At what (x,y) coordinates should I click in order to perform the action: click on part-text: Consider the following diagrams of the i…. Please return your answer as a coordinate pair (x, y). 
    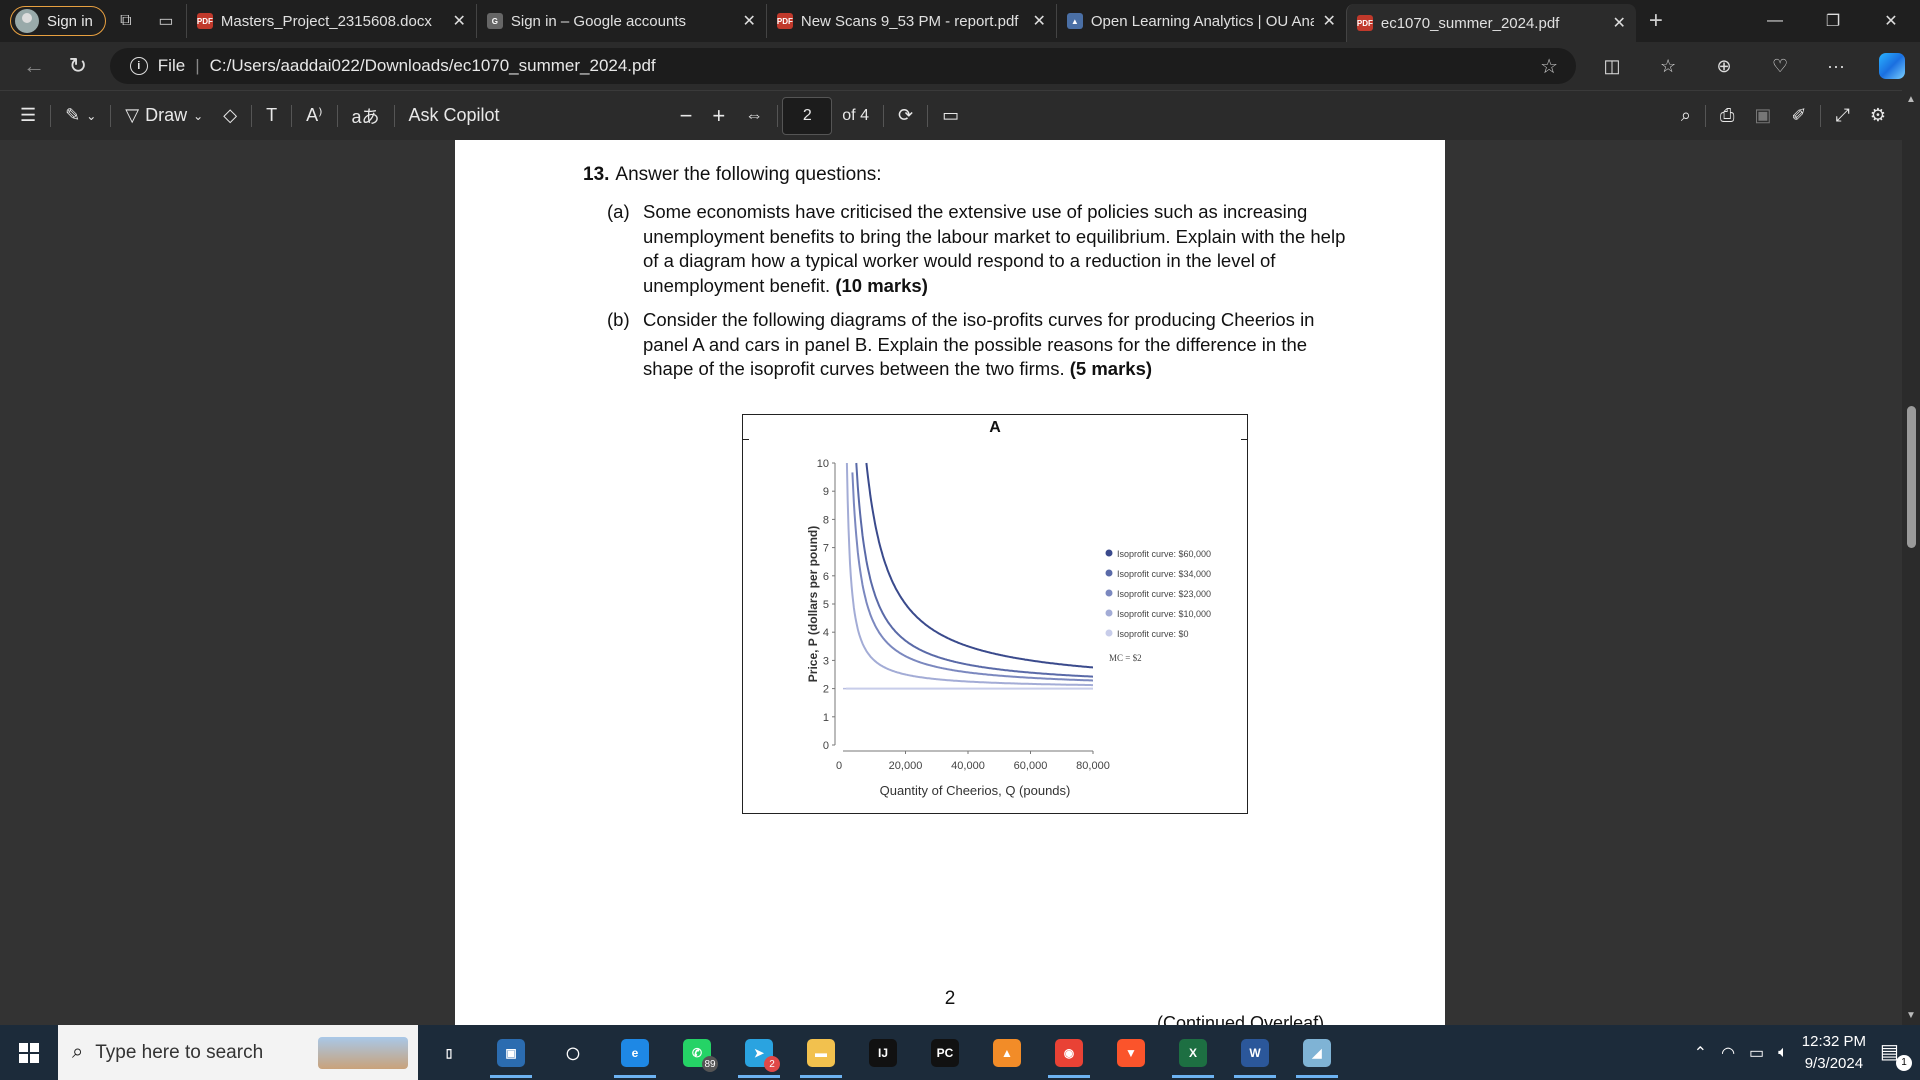
    Looking at the image, I should click on (979, 344).